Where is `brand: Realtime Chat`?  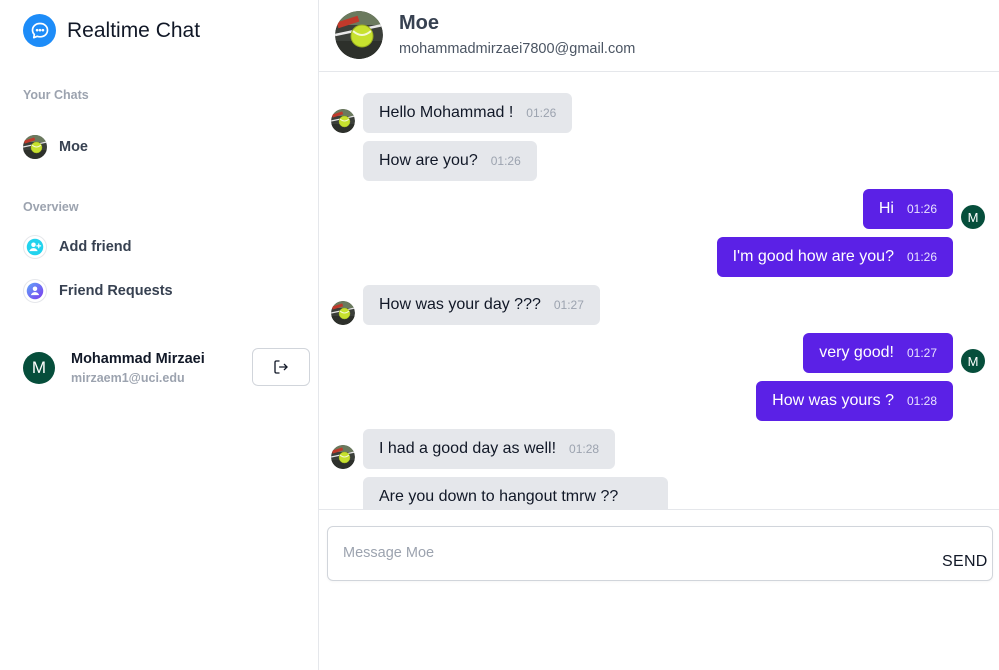 brand: Realtime Chat is located at coordinates (111, 30).